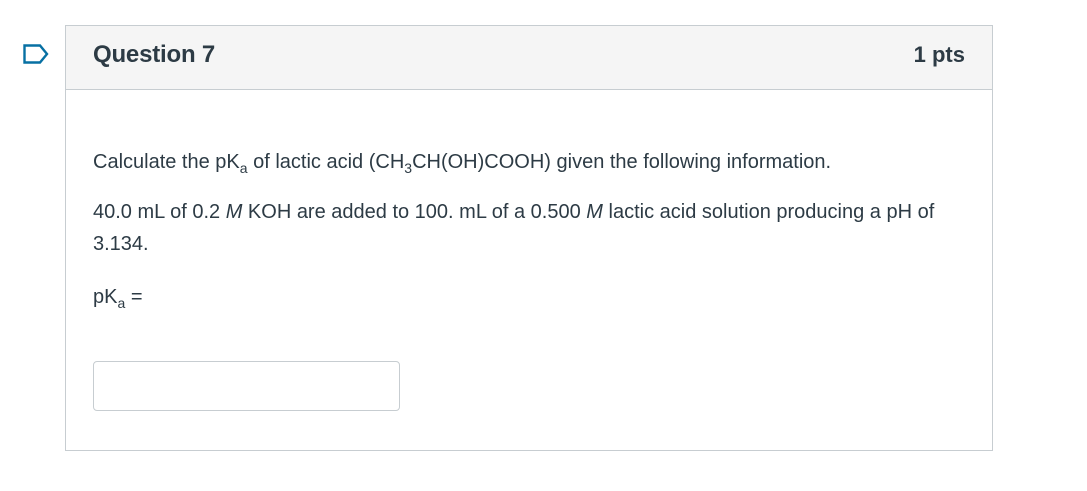 The image size is (1087, 491). I want to click on question-title: Question 7, so click(154, 54).